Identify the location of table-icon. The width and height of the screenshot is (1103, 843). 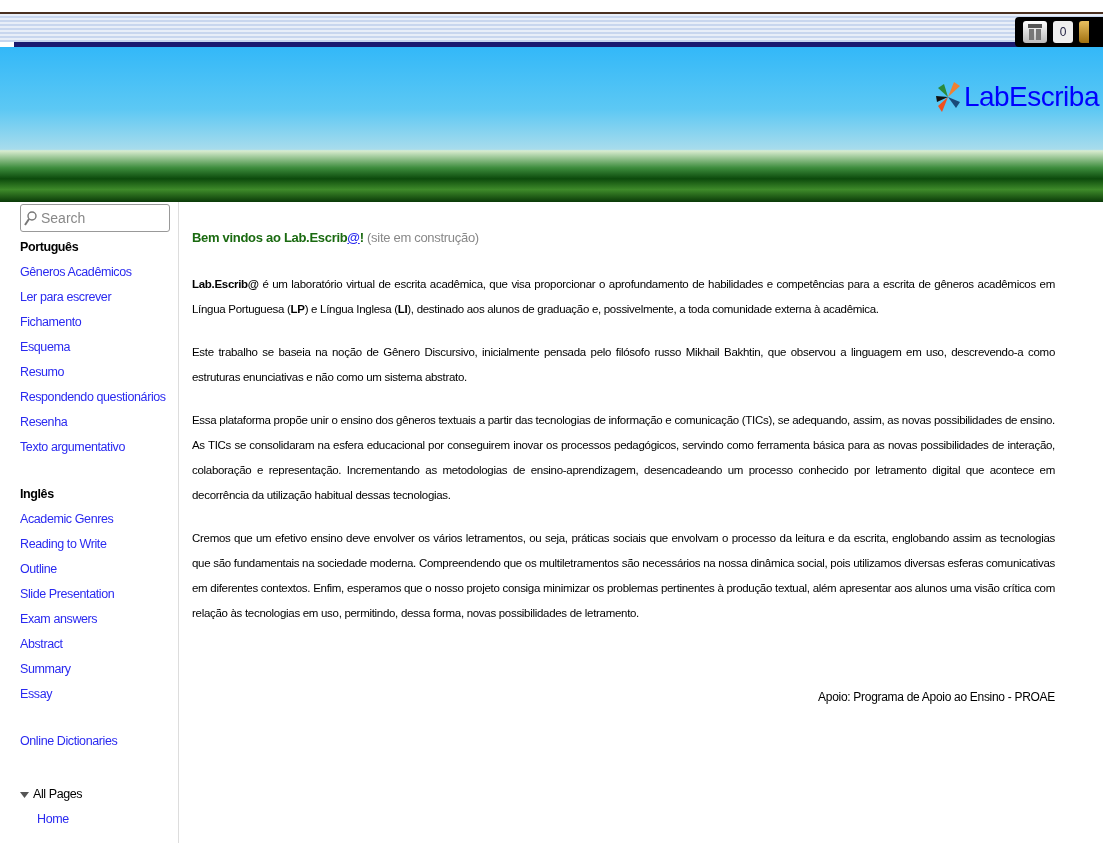
(1035, 32).